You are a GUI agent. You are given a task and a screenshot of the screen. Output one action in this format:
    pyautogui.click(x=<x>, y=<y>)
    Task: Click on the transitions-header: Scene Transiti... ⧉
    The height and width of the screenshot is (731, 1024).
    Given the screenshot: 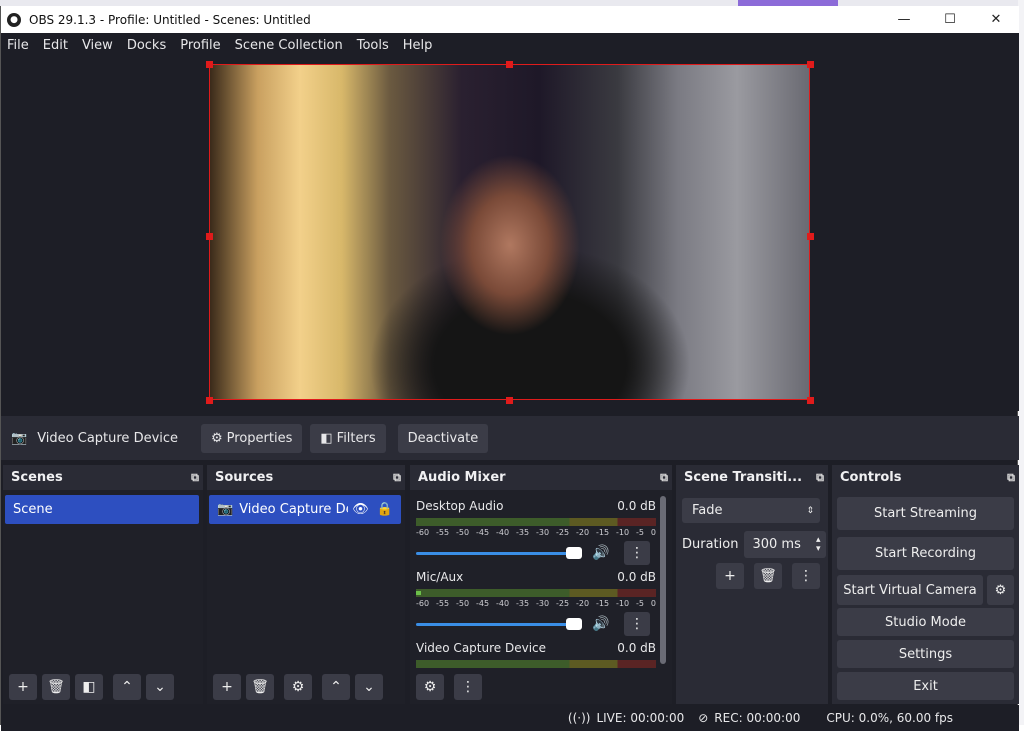 What is the action you would take?
    pyautogui.click(x=752, y=477)
    